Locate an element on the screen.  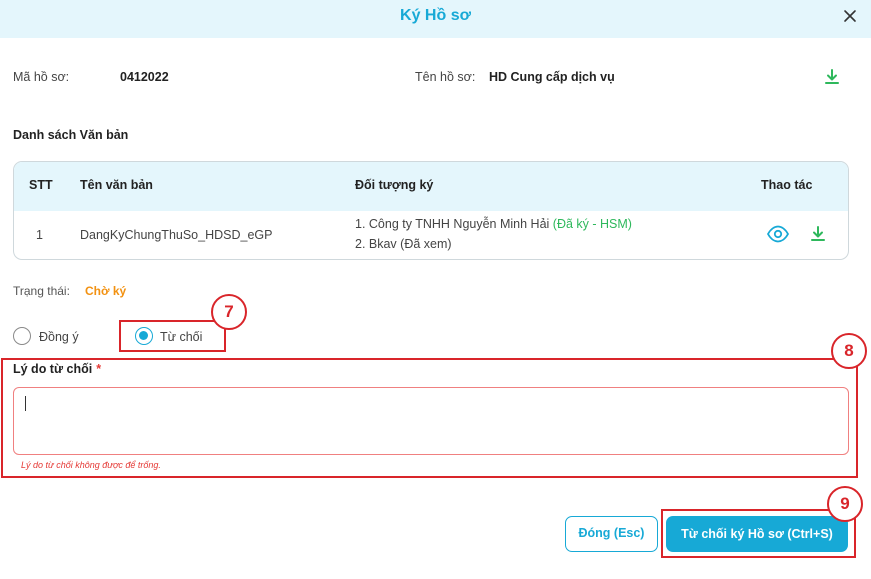
view-document-button is located at coordinates (778, 234).